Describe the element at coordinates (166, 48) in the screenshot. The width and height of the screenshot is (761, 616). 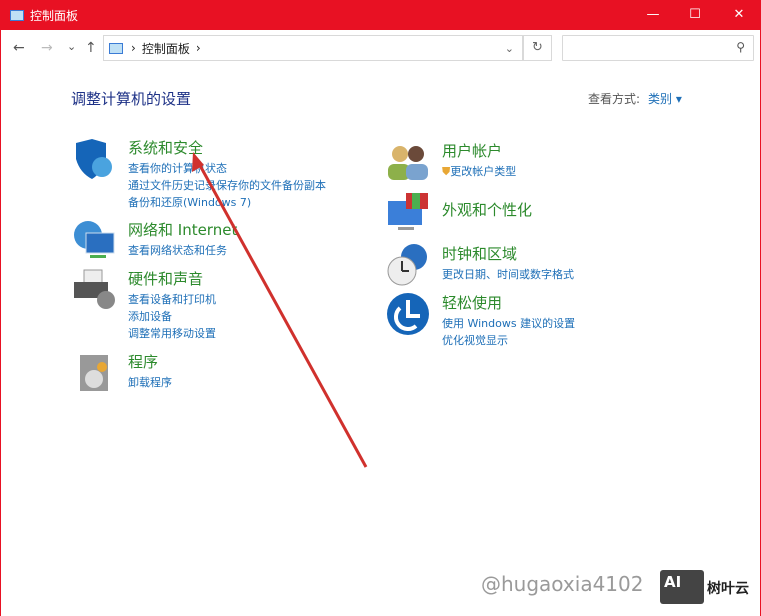
I see `breadcrumb-control-panel: 控制面板` at that location.